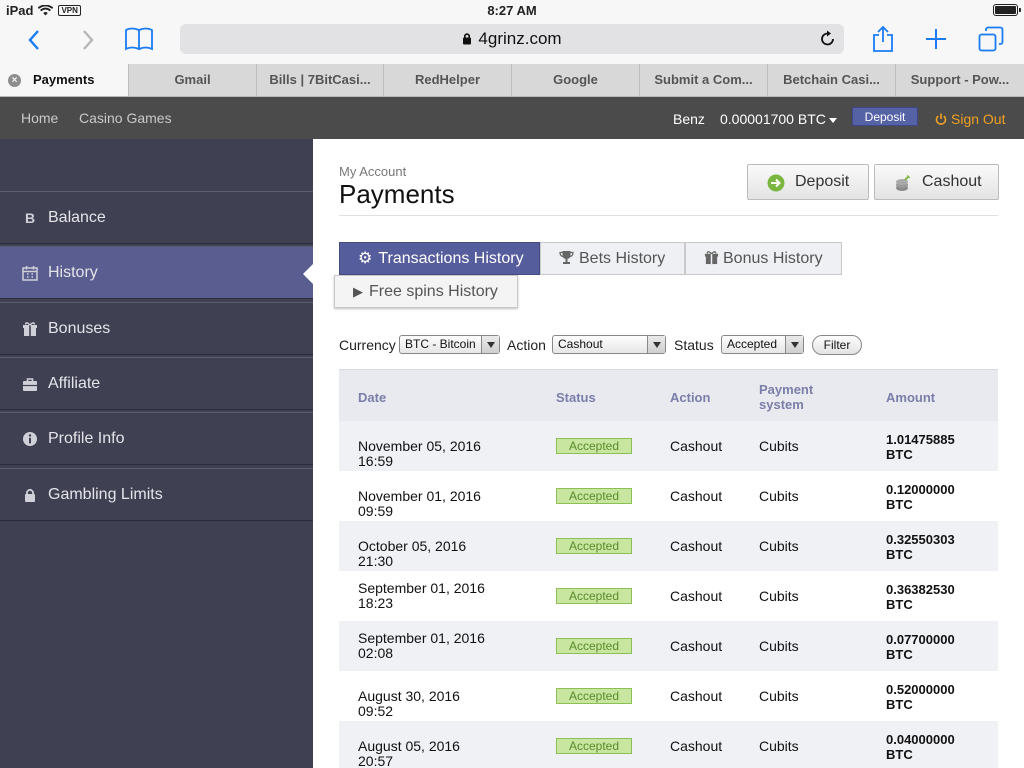  I want to click on header-deposit-button: Deposit, so click(885, 116).